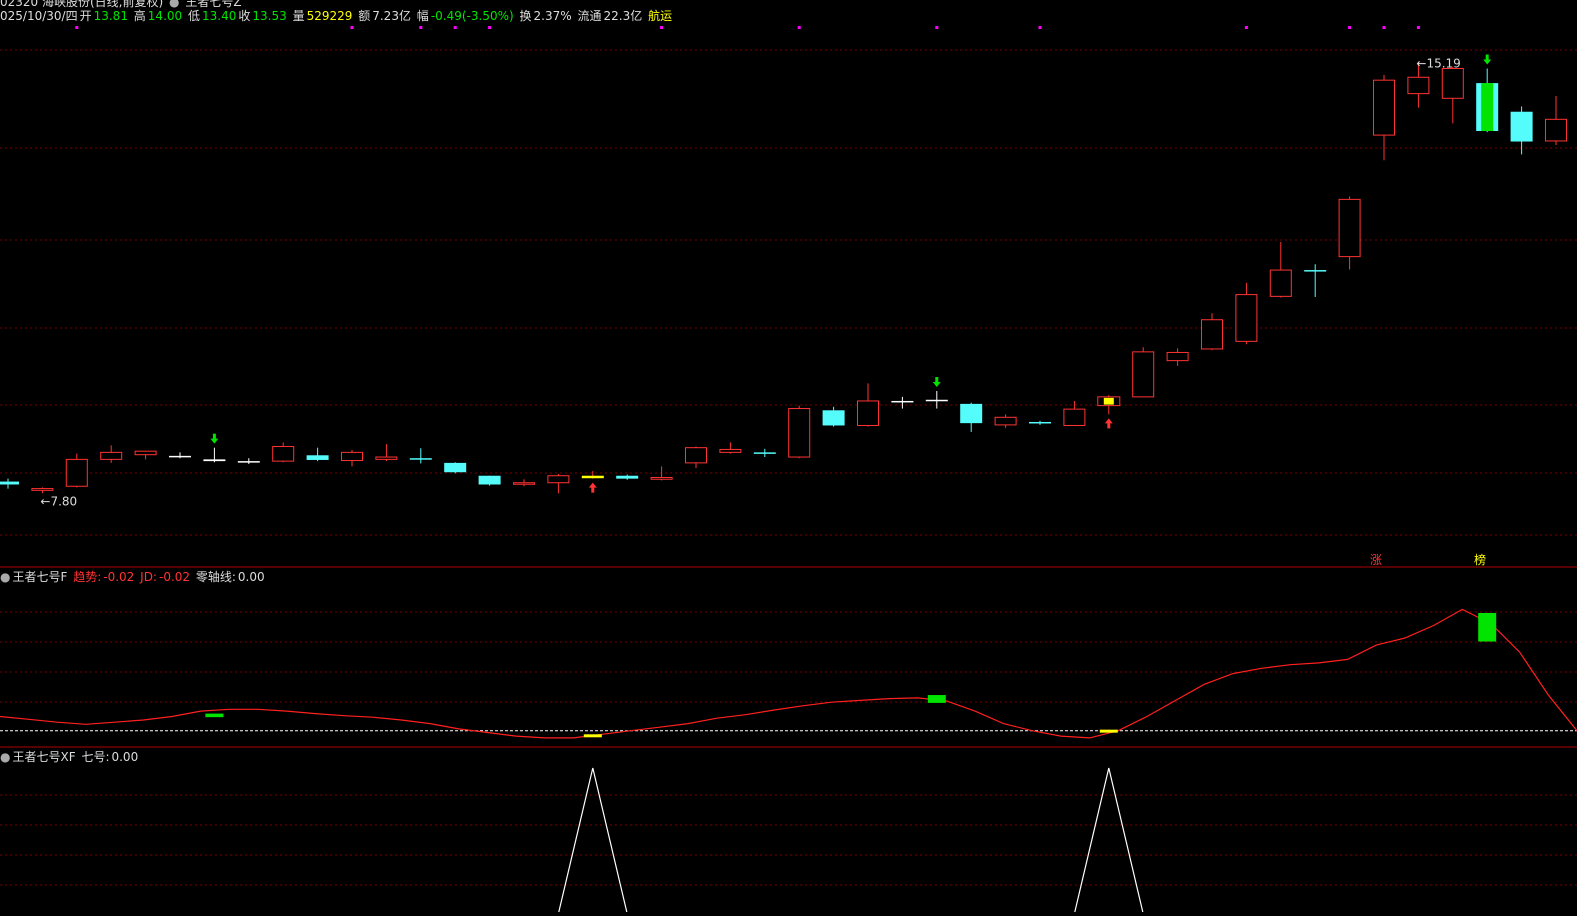  What do you see at coordinates (851, 840) in the screenshot?
I see `signal-panel` at bounding box center [851, 840].